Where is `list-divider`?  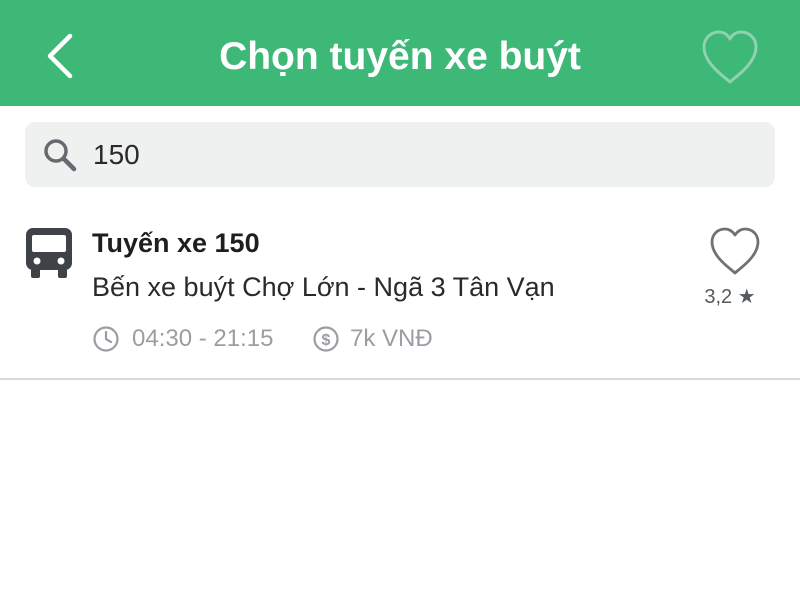 list-divider is located at coordinates (400, 379).